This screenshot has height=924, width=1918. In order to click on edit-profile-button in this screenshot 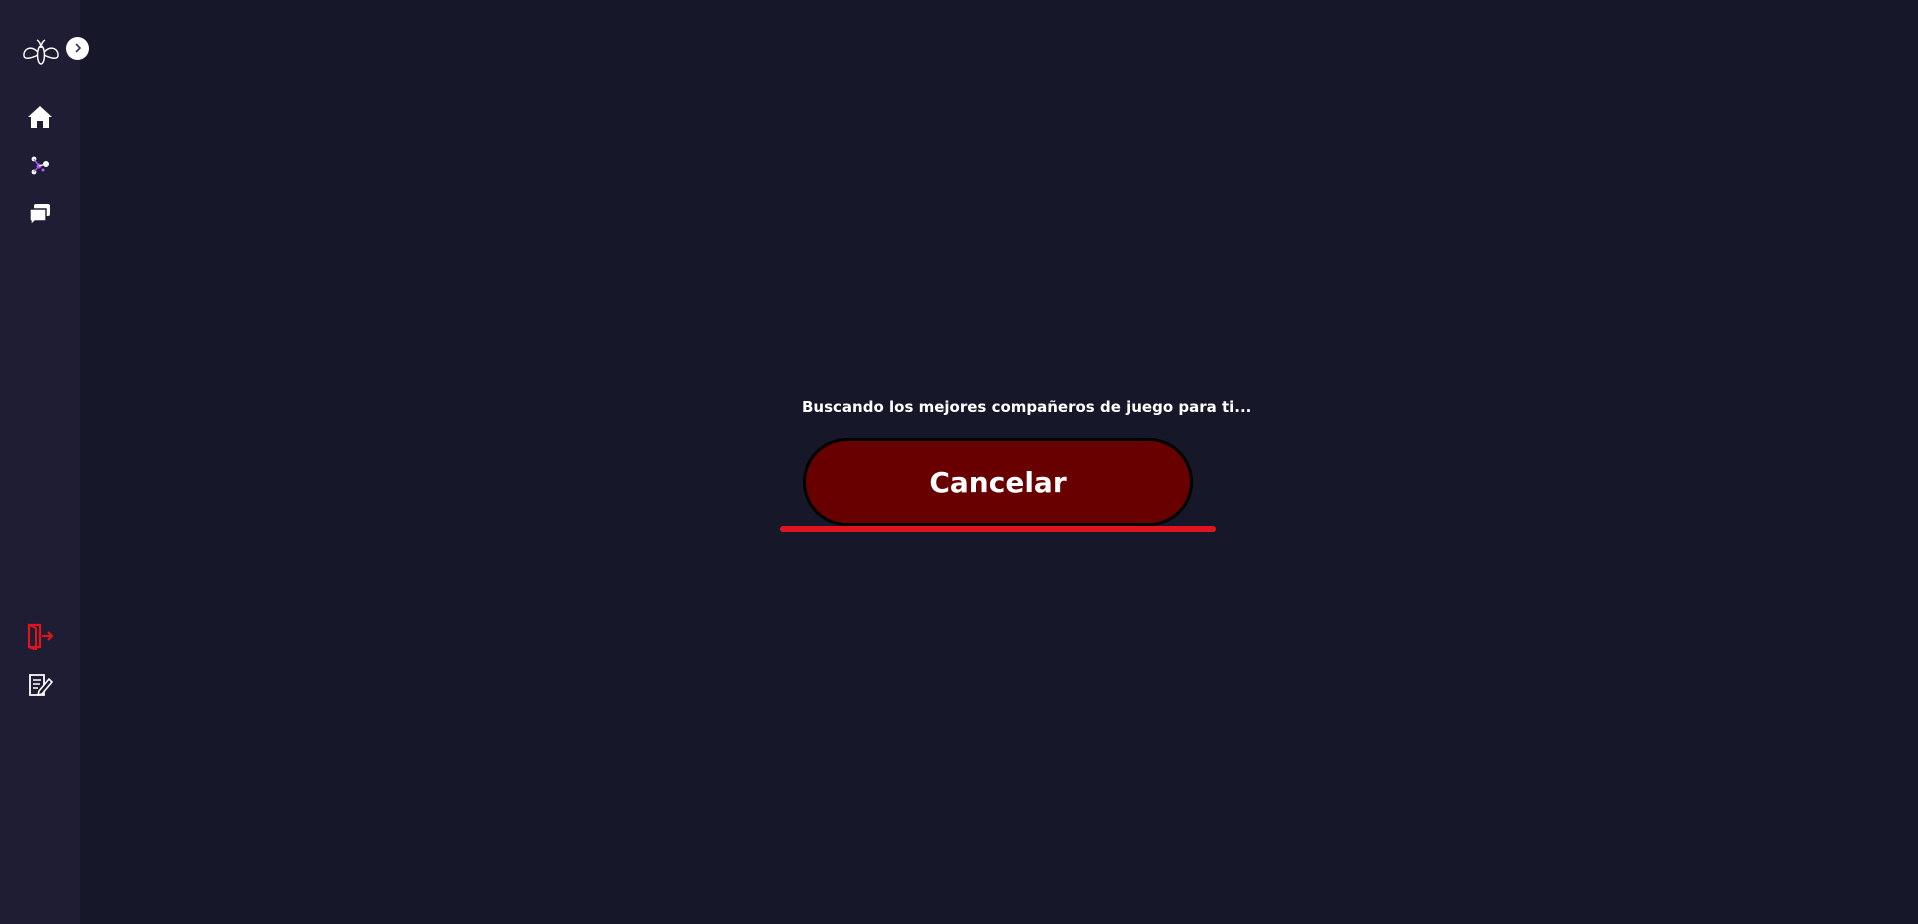, I will do `click(40, 687)`.